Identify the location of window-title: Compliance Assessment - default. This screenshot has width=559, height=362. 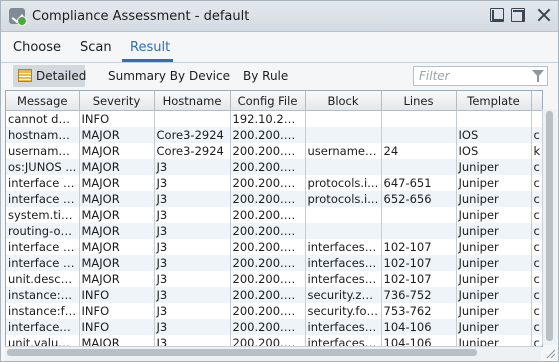
(141, 16).